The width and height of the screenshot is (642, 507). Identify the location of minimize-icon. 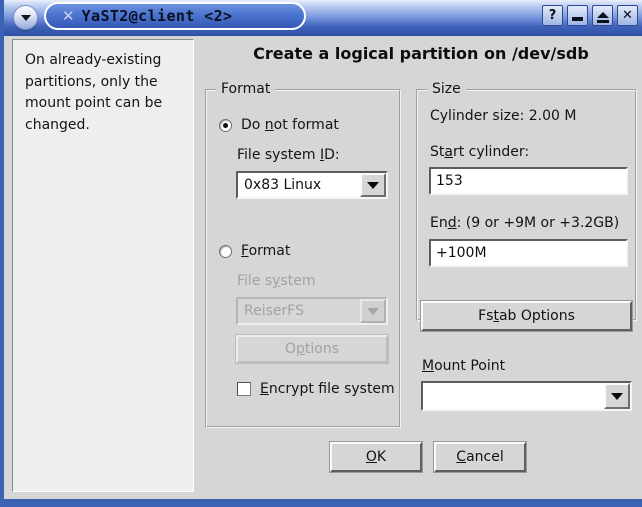
(577, 18).